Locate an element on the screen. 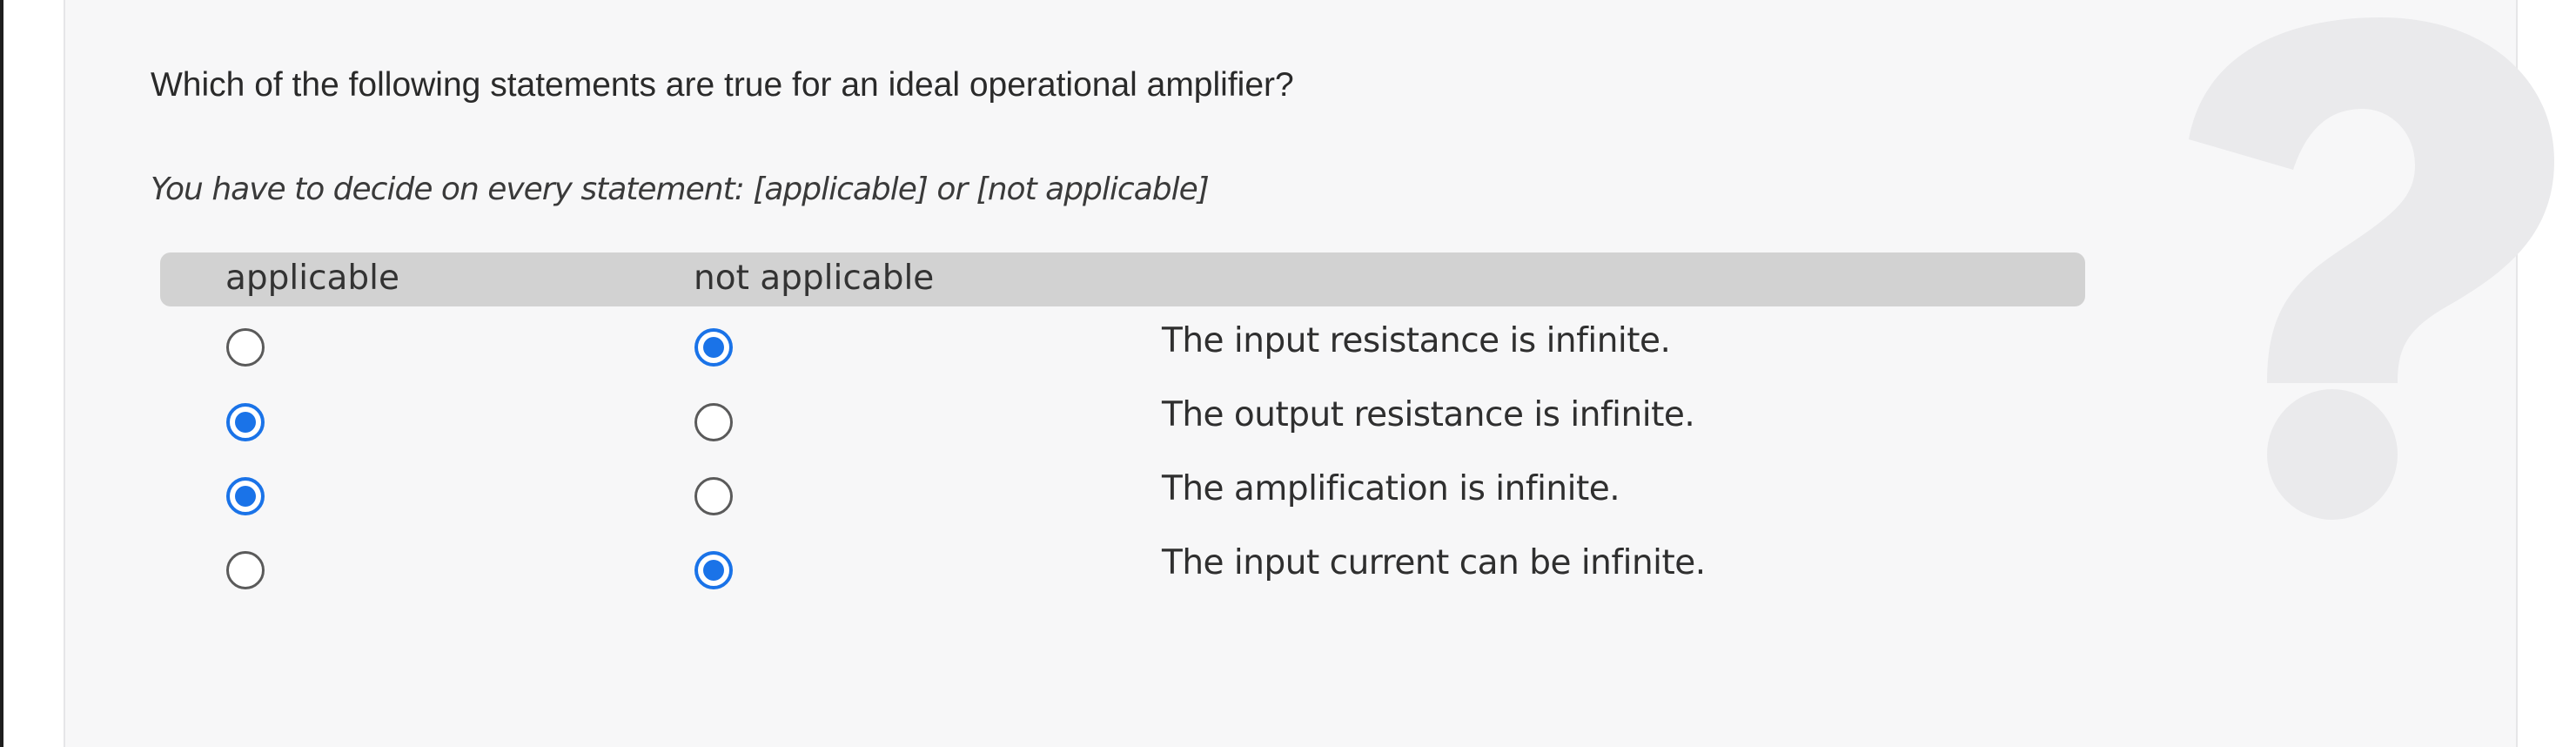  table-row: The input current can be infinite. is located at coordinates (1292, 570).